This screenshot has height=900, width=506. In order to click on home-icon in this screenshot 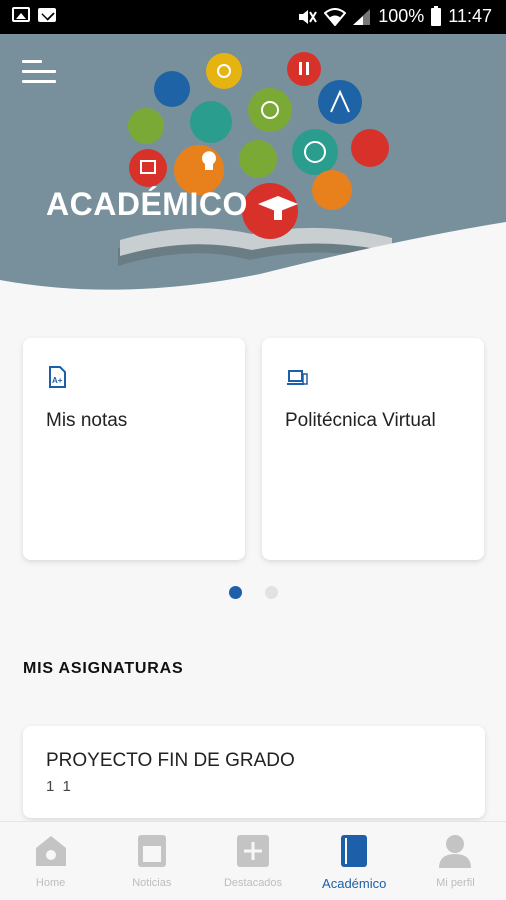, I will do `click(50, 851)`.